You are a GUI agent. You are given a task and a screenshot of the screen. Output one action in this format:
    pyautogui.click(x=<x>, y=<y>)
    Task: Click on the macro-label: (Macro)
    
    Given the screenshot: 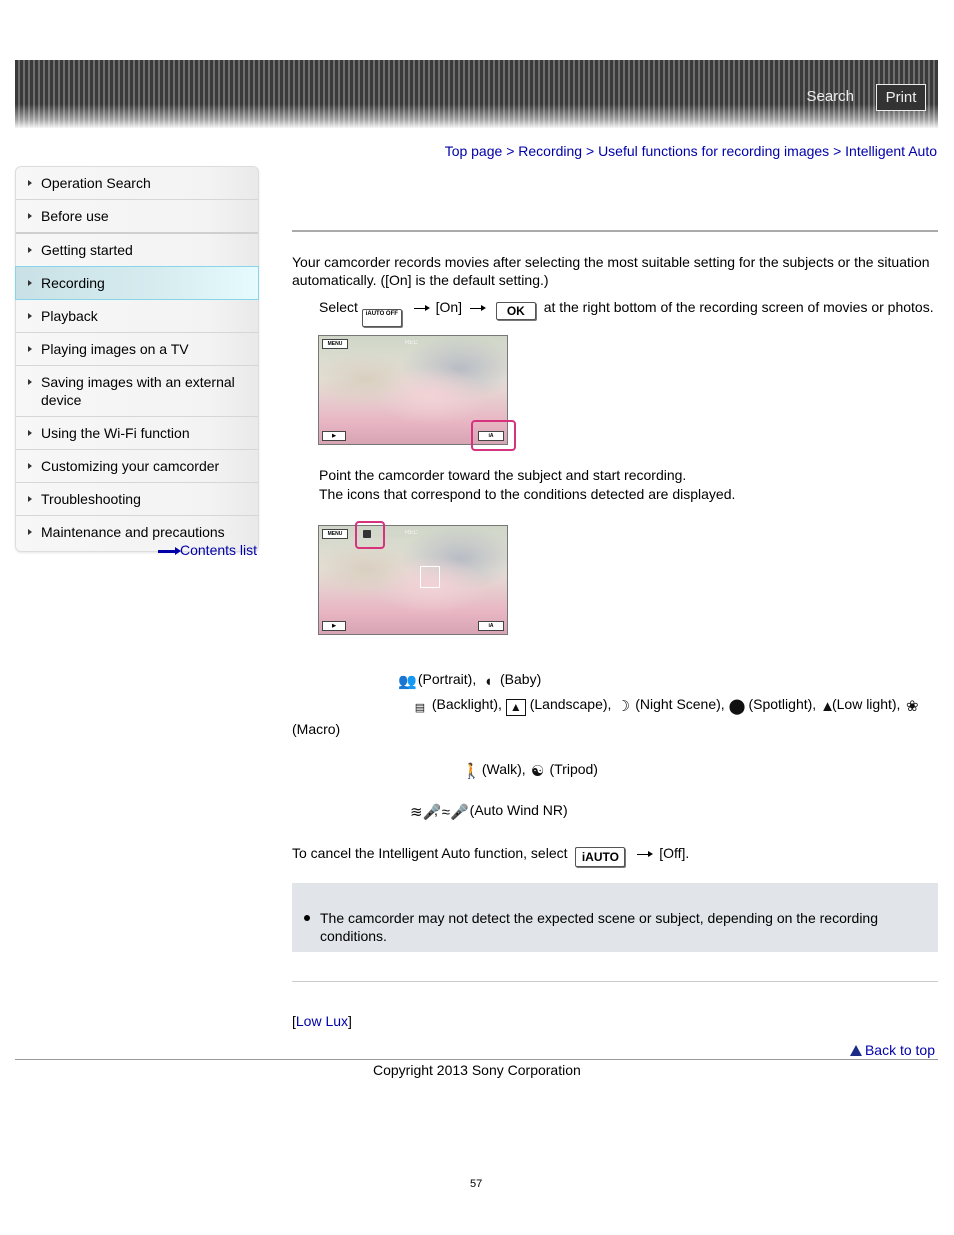 What is the action you would take?
    pyautogui.click(x=316, y=729)
    